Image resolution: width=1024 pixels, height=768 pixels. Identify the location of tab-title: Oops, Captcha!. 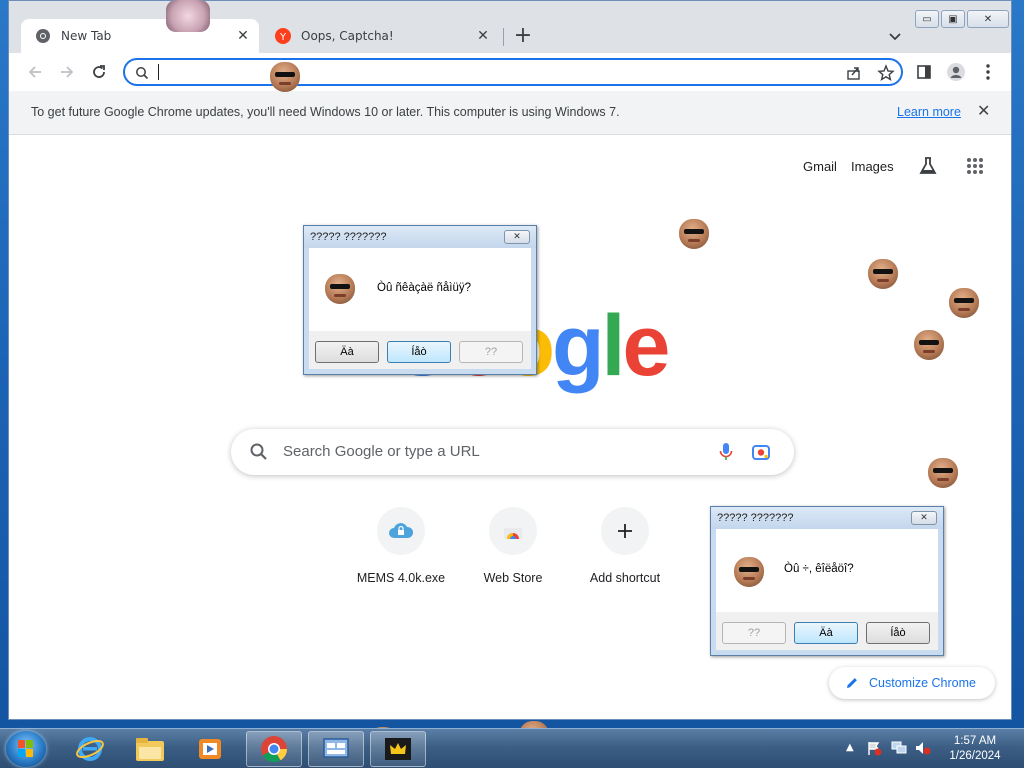
(347, 36).